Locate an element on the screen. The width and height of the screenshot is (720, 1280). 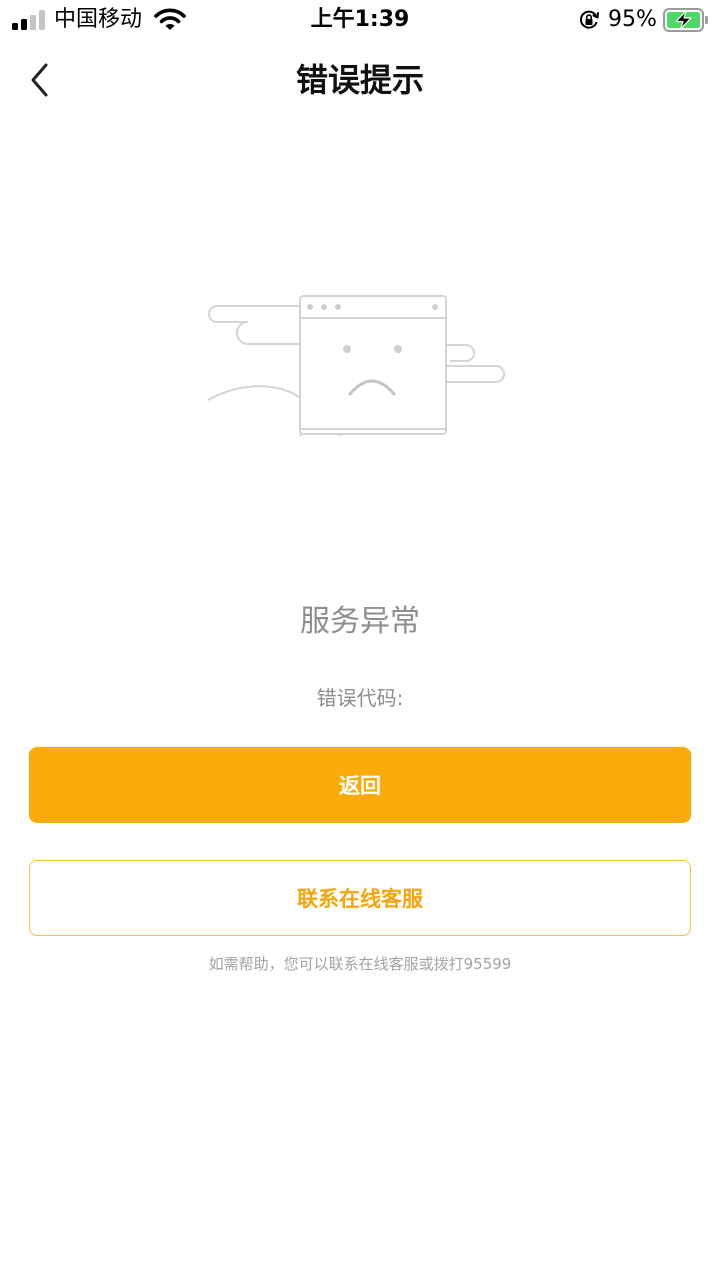
contact-support-button: 联系在线客服 is located at coordinates (360, 898).